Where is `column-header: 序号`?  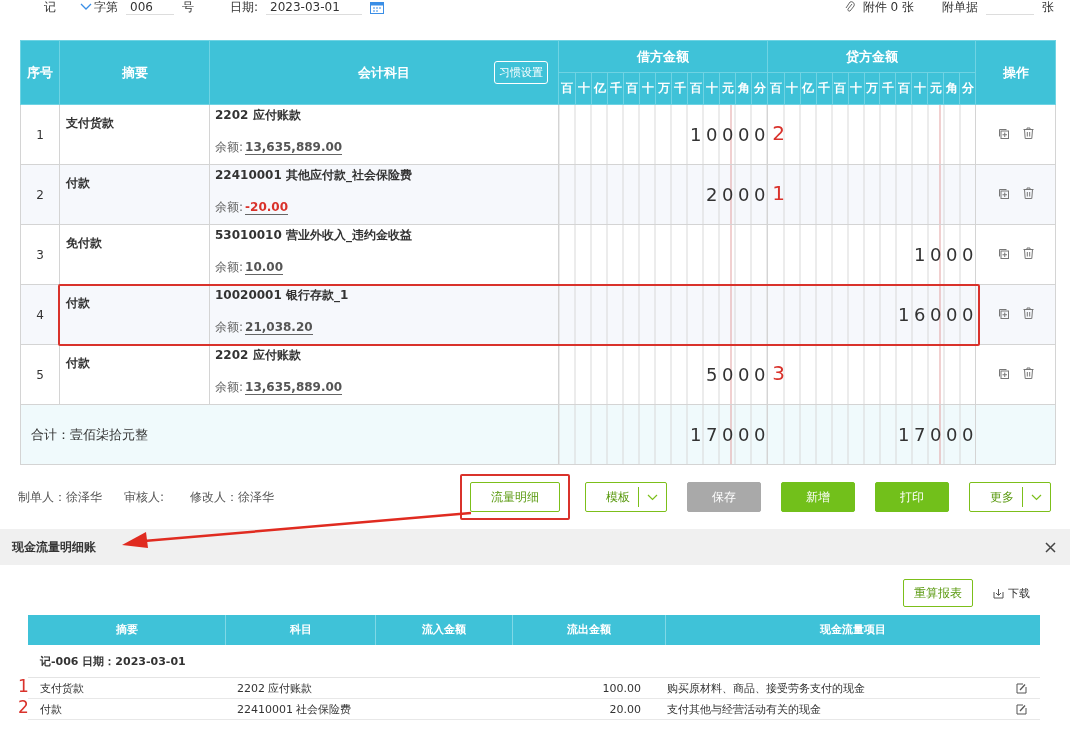
column-header: 序号 is located at coordinates (40, 72).